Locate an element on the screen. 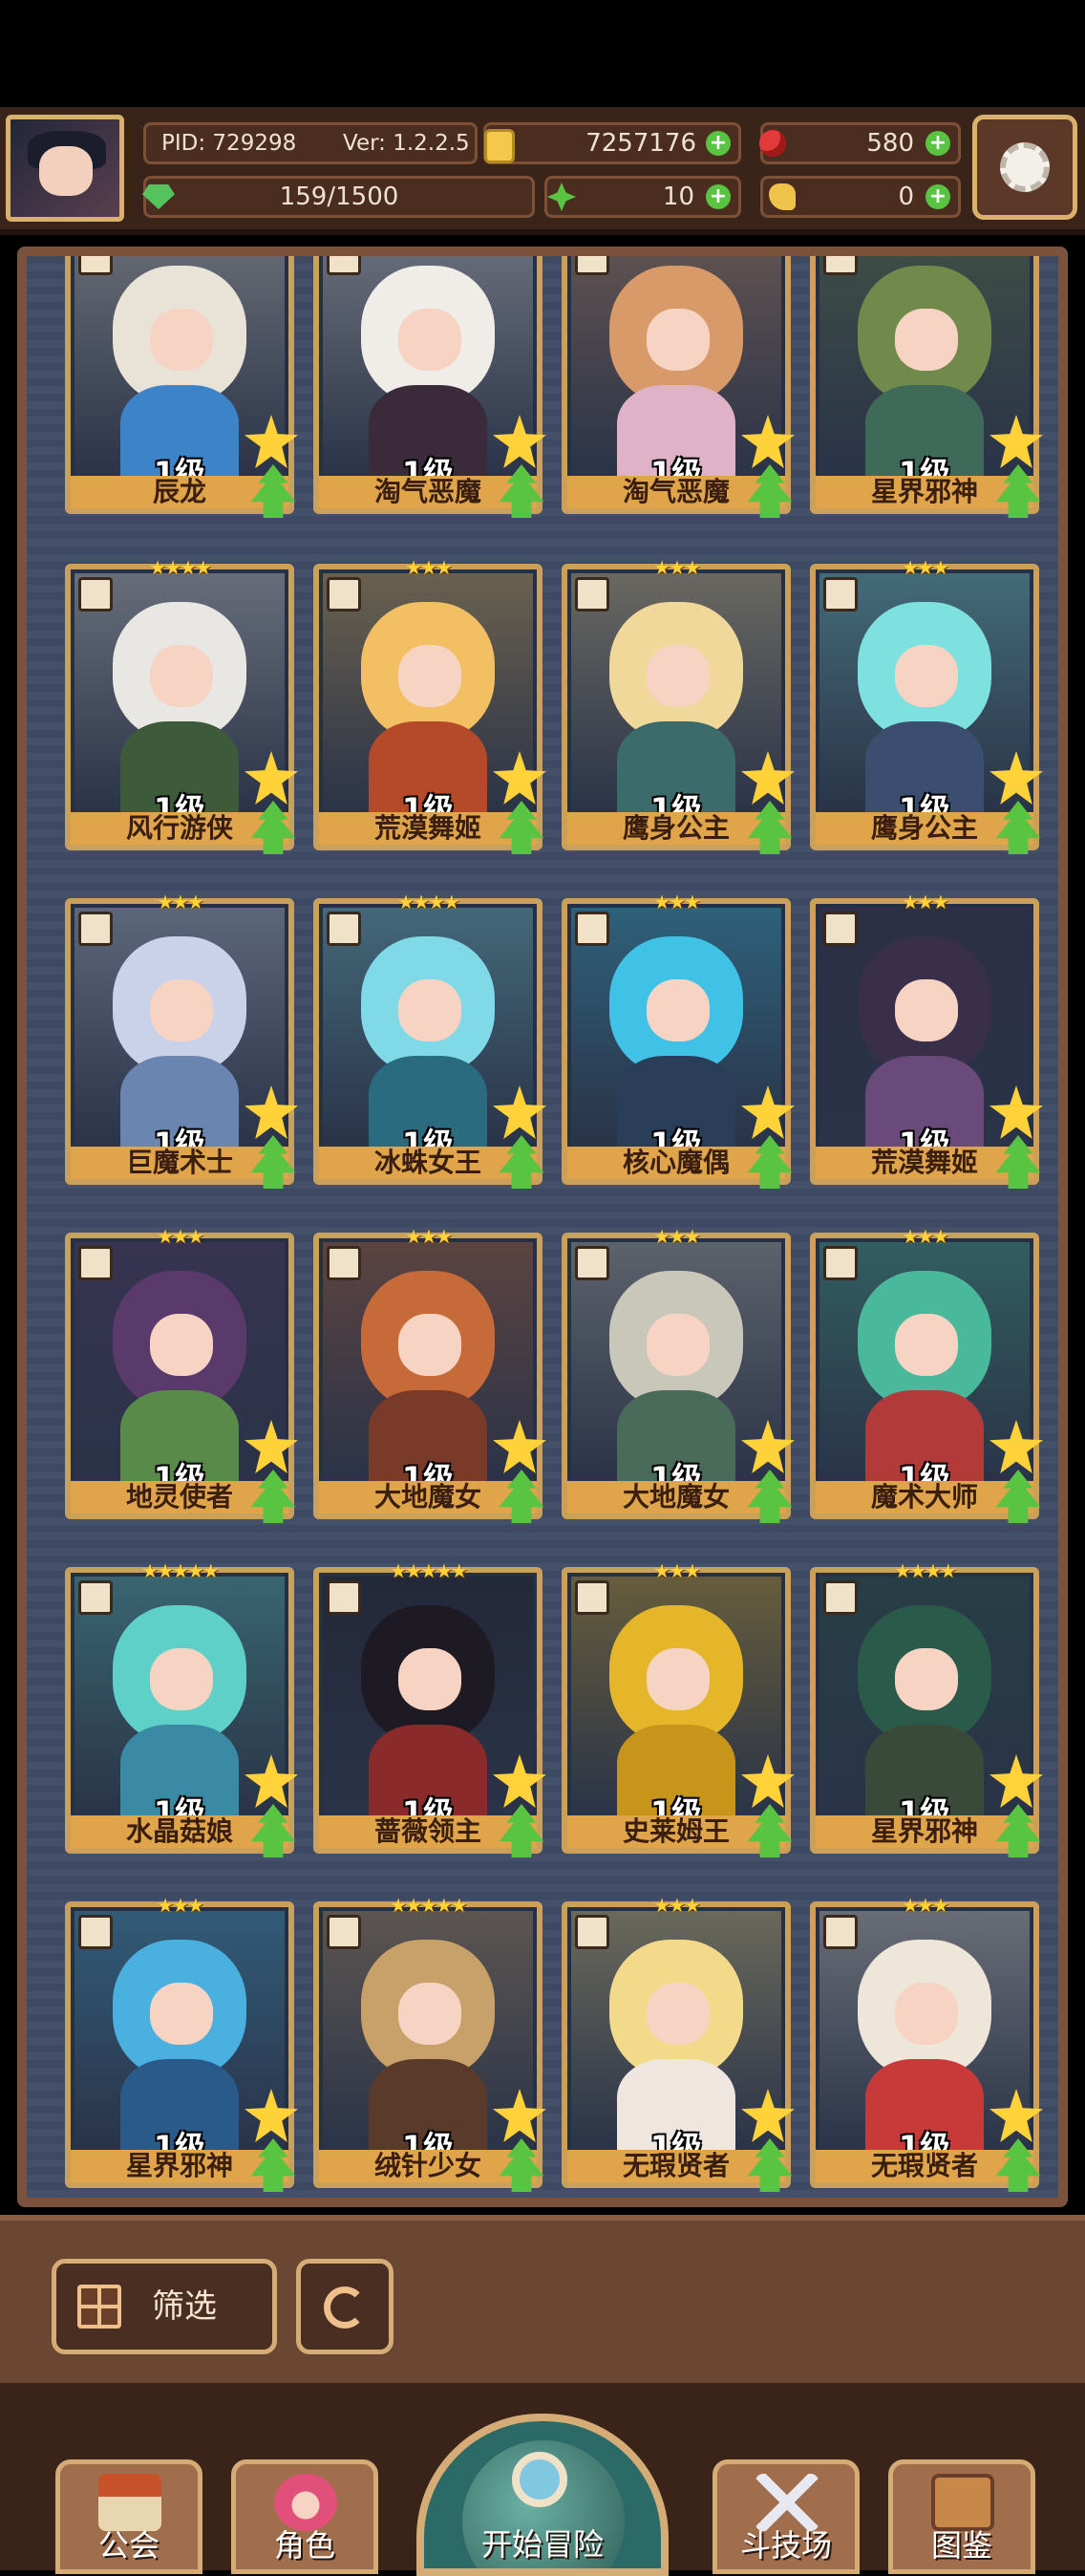 The image size is (1085, 2576). character-card: 1级 地灵使者 ★★★ is located at coordinates (181, 1374).